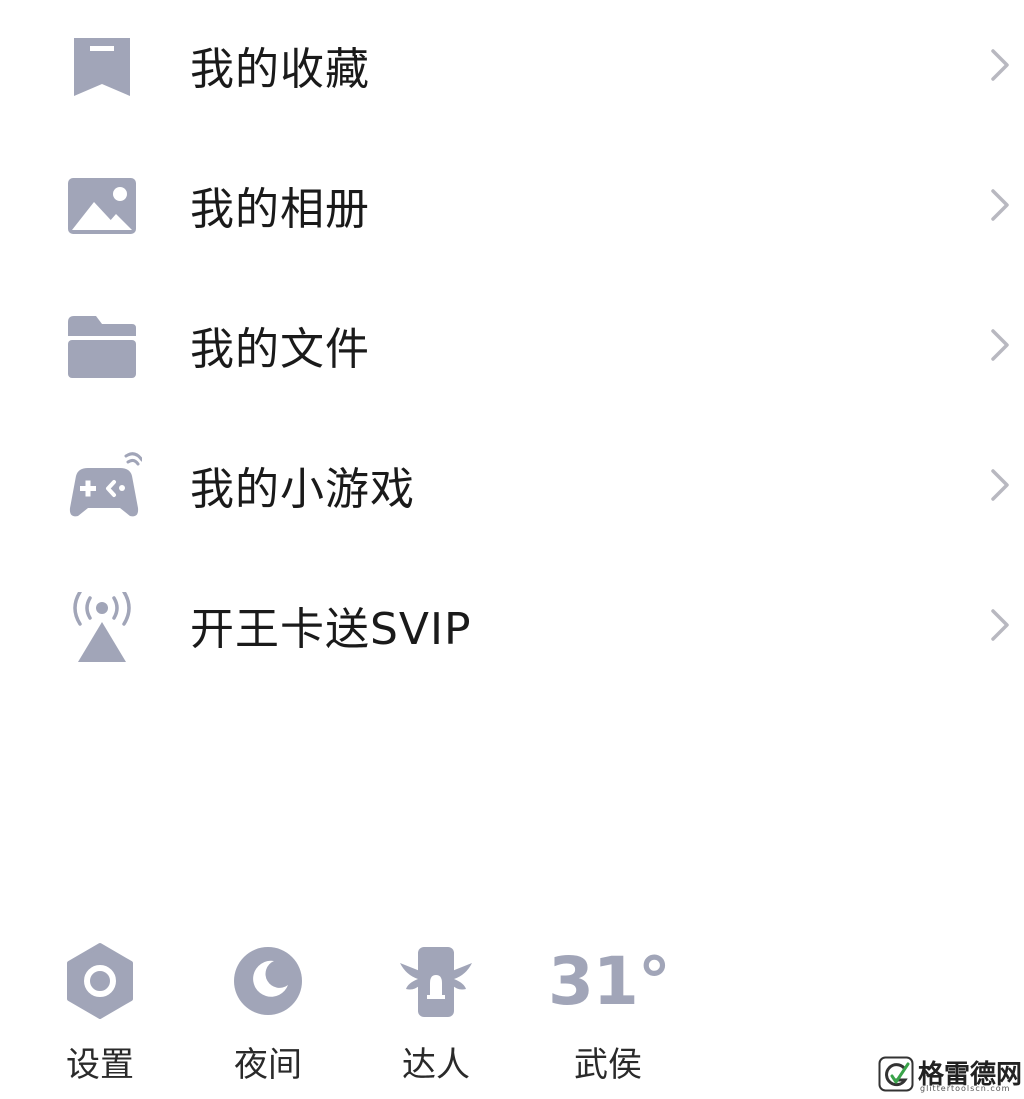 The height and width of the screenshot is (1099, 1024). I want to click on menu-item-label: 我的小游戏, so click(302, 489).